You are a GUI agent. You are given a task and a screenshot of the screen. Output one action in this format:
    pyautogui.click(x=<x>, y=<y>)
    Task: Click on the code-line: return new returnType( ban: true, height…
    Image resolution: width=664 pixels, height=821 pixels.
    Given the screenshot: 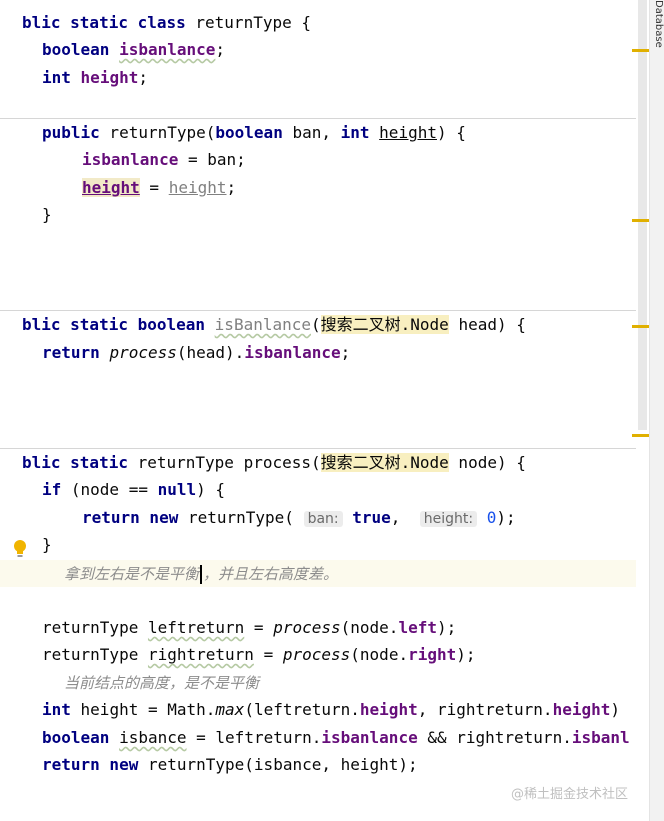 What is the action you would take?
    pyautogui.click(x=299, y=517)
    